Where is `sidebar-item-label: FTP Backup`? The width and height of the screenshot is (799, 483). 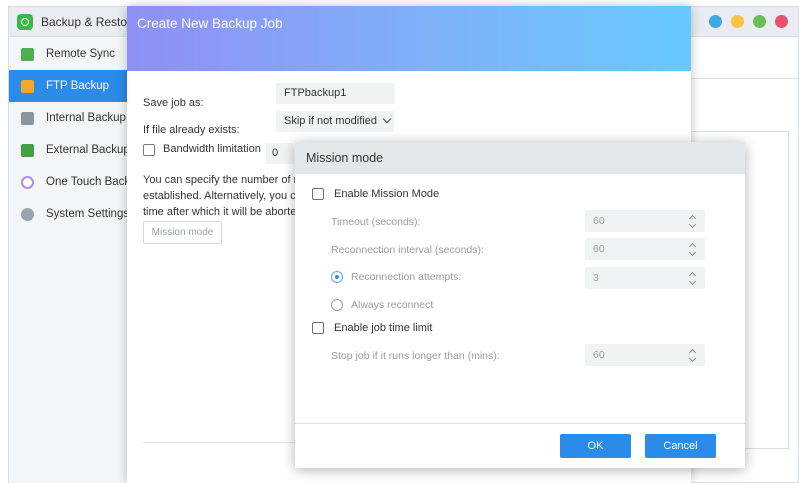
sidebar-item-label: FTP Backup is located at coordinates (78, 86).